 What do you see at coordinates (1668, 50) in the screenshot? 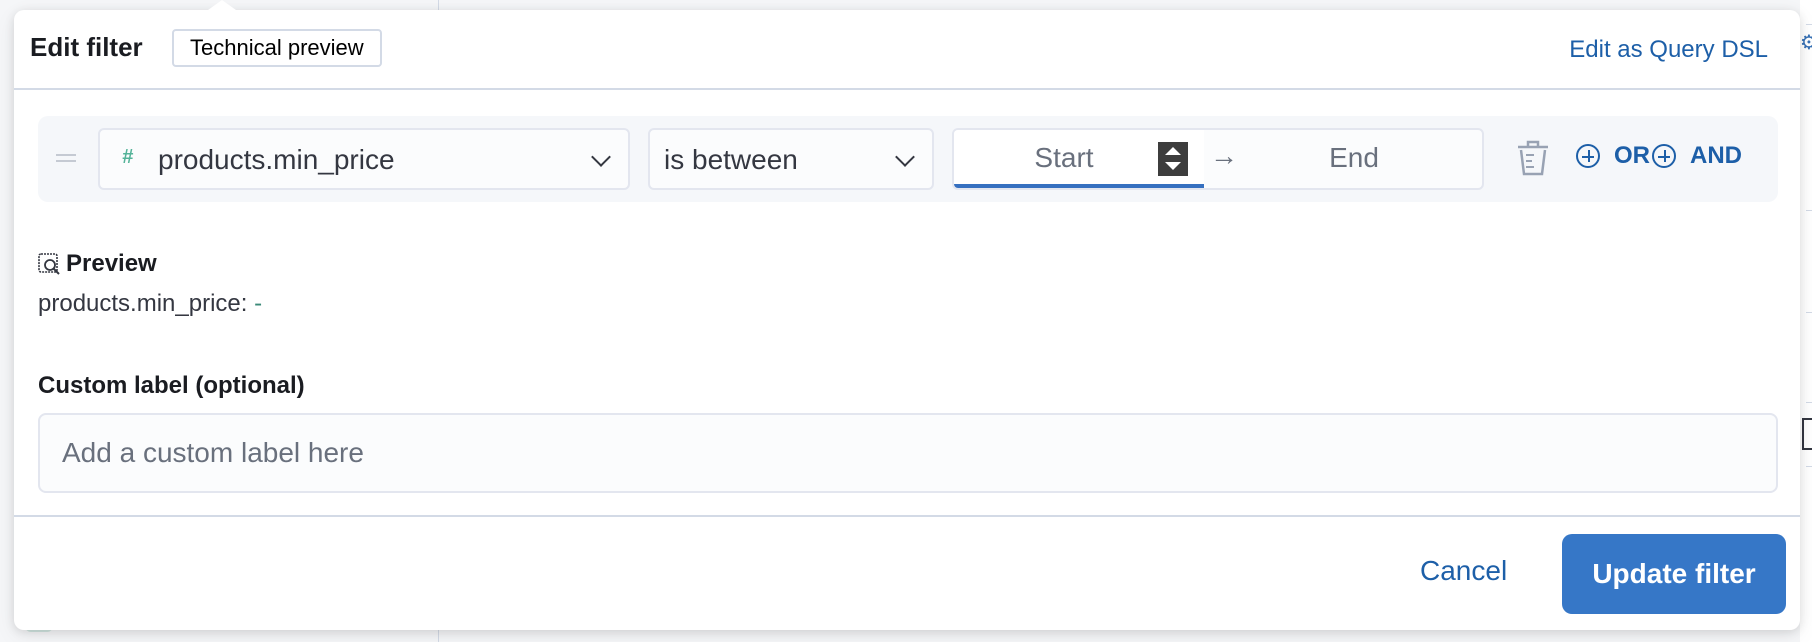
I see `edit-as-query-dsl-link: Edit as Query DSL` at bounding box center [1668, 50].